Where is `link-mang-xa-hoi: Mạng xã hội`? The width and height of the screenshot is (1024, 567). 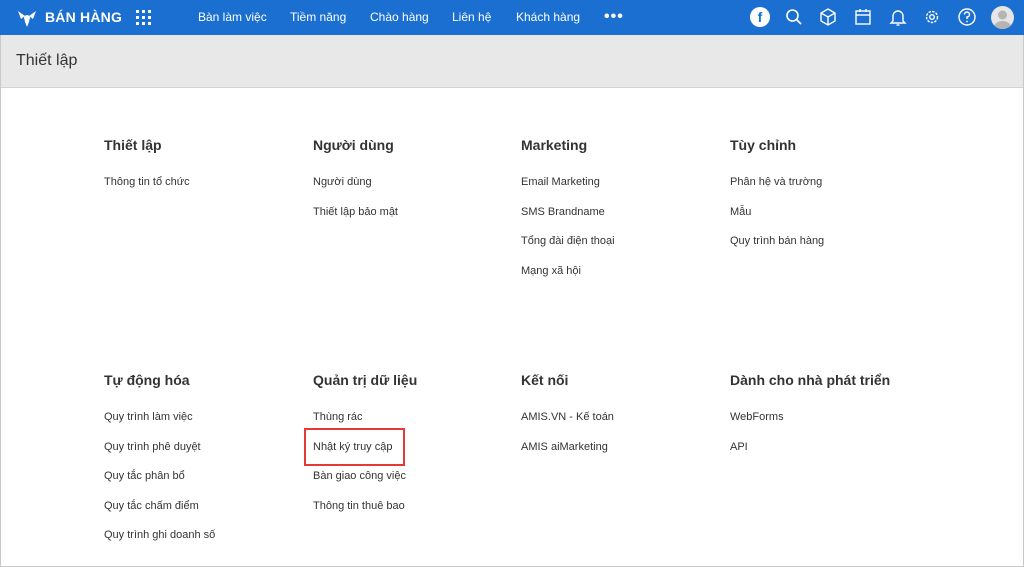
link-mang-xa-hoi: Mạng xã hội is located at coordinates (551, 271).